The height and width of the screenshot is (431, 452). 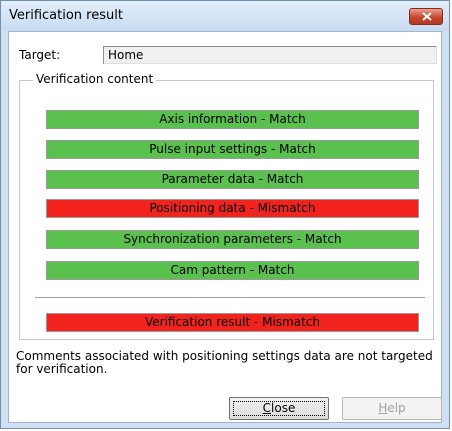 What do you see at coordinates (230, 298) in the screenshot?
I see `group-divider` at bounding box center [230, 298].